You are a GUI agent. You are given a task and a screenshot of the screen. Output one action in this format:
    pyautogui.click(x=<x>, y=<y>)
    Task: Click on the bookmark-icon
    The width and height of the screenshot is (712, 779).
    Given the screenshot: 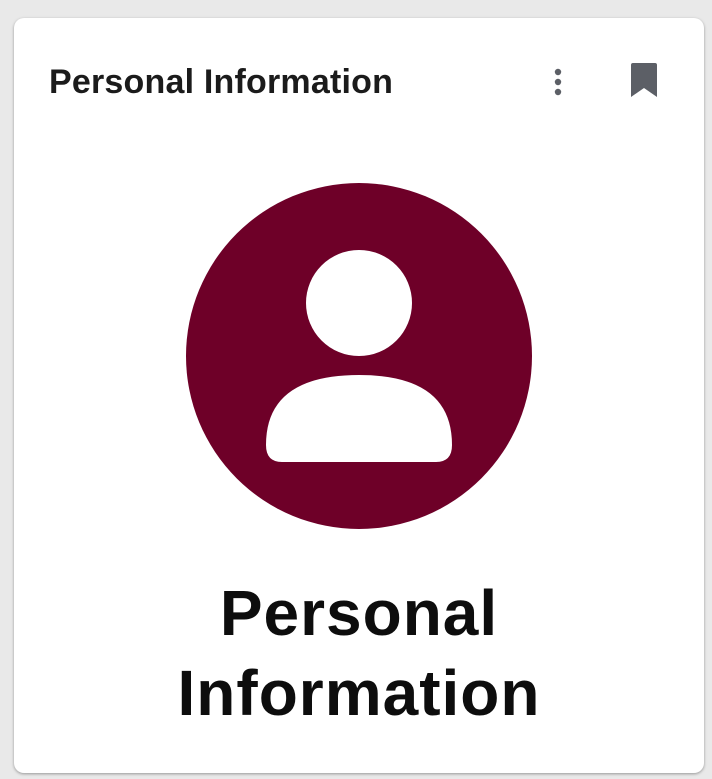 What is the action you would take?
    pyautogui.click(x=644, y=80)
    